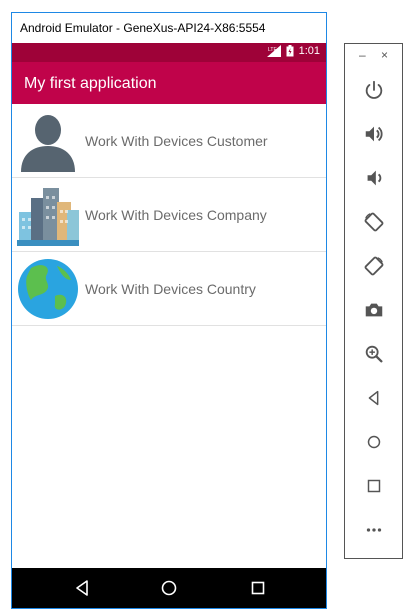 The height and width of the screenshot is (611, 411). Describe the element at coordinates (48, 289) in the screenshot. I see `globe-icon` at that location.